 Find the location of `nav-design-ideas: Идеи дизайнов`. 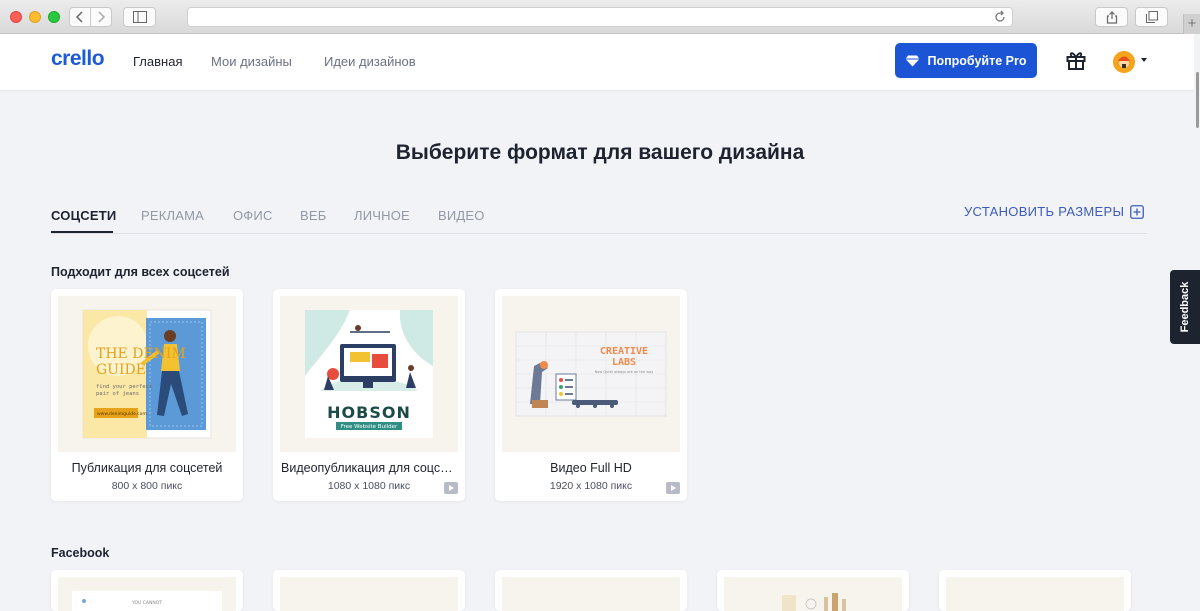

nav-design-ideas: Идеи дизайнов is located at coordinates (370, 61).